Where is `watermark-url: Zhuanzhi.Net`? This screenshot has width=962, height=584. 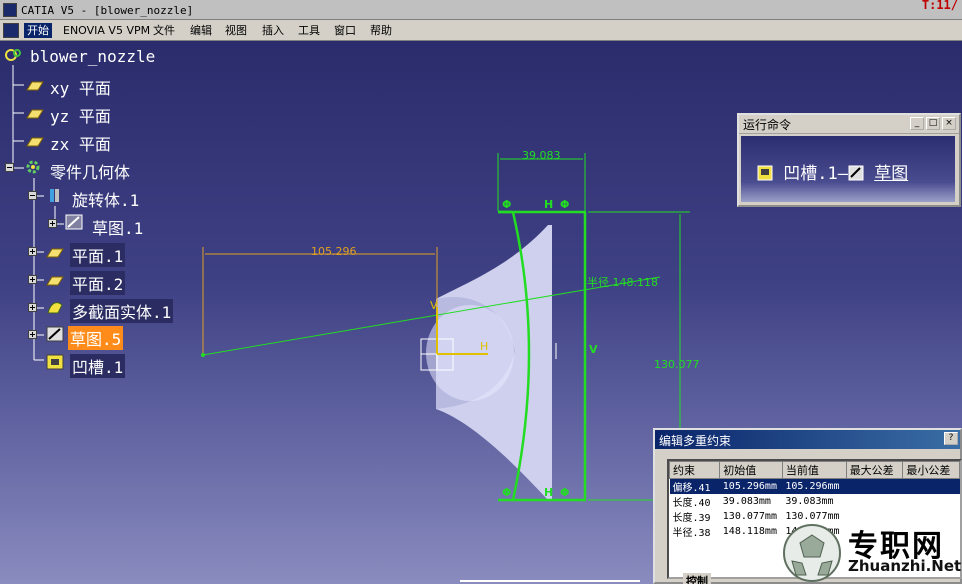 watermark-url: Zhuanzhi.Net is located at coordinates (905, 566).